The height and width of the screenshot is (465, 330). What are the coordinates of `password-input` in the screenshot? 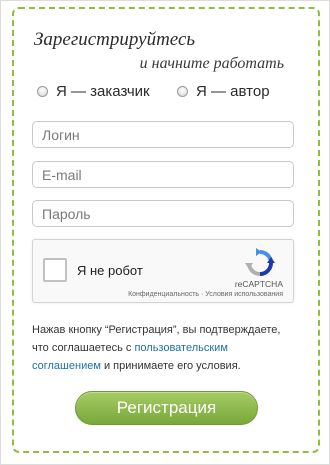 It's located at (163, 213).